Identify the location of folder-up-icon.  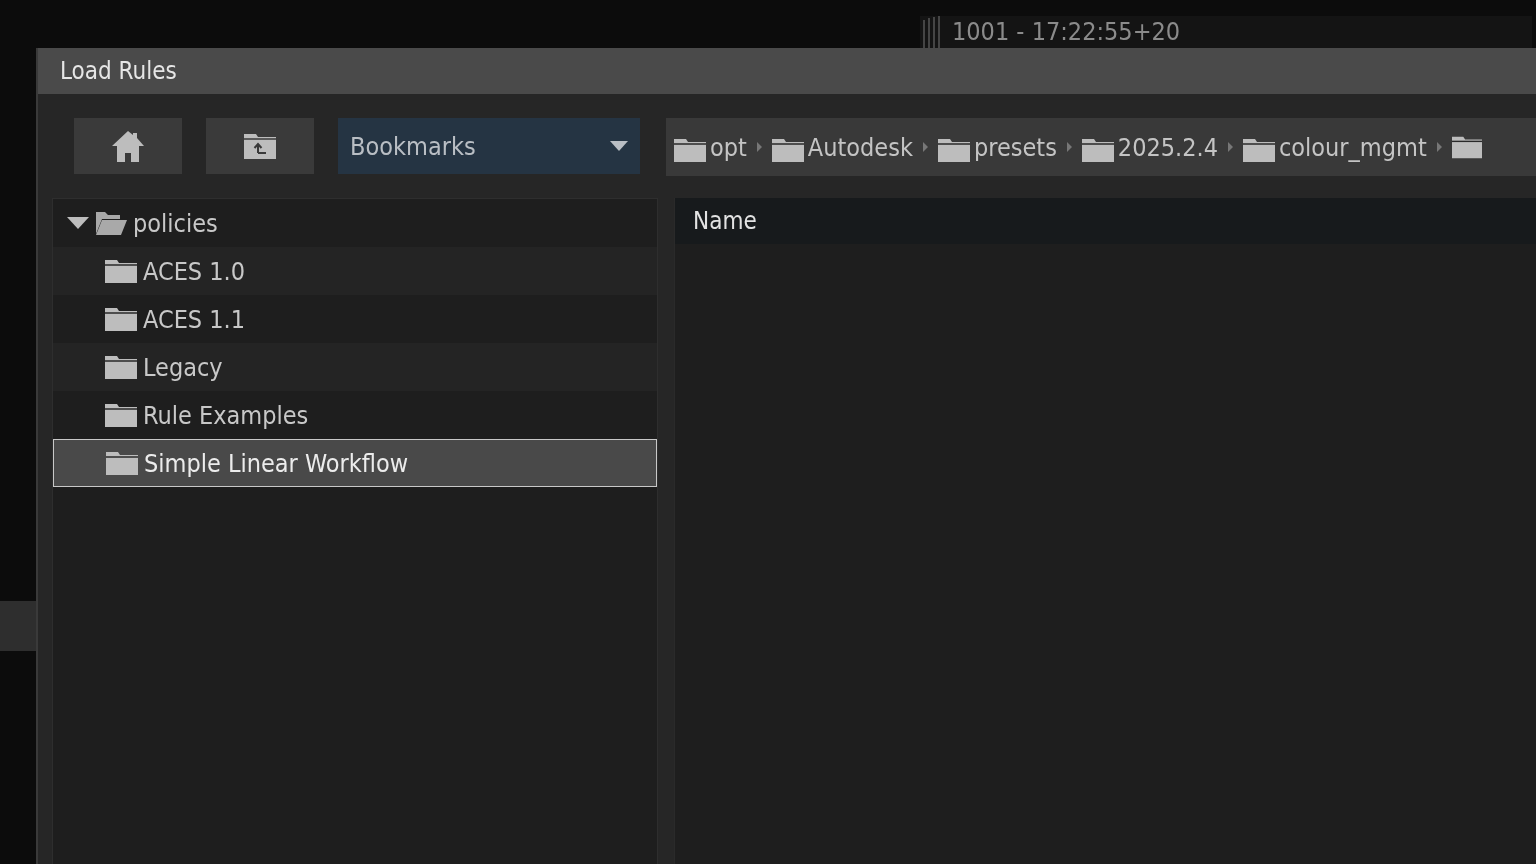
(260, 146).